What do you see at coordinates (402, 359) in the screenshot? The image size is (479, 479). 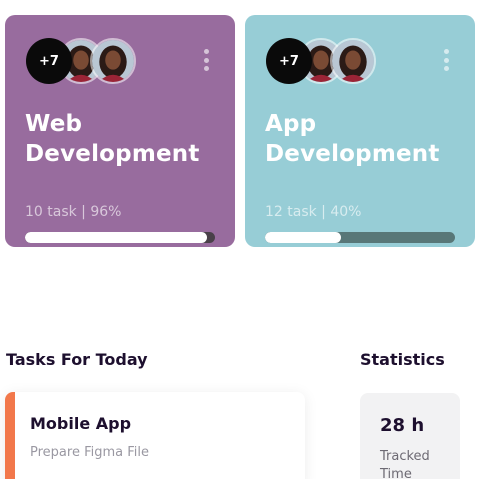 I see `statistics-section-title: Statistics` at bounding box center [402, 359].